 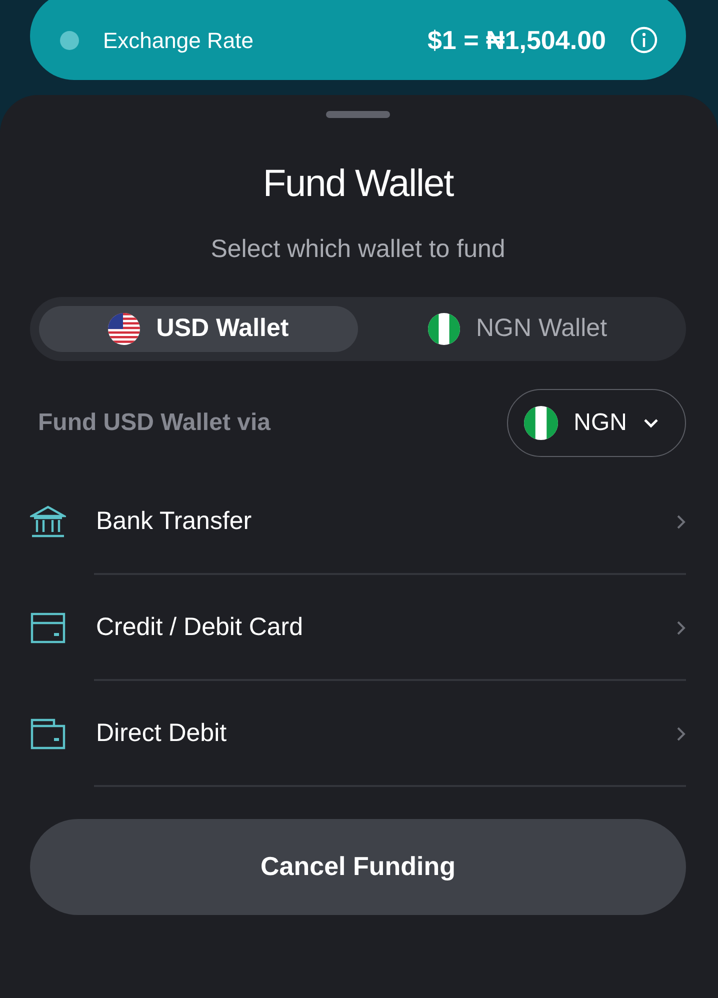 I want to click on exchange-rate-value: $1 = ₦1,504.00, so click(x=516, y=40).